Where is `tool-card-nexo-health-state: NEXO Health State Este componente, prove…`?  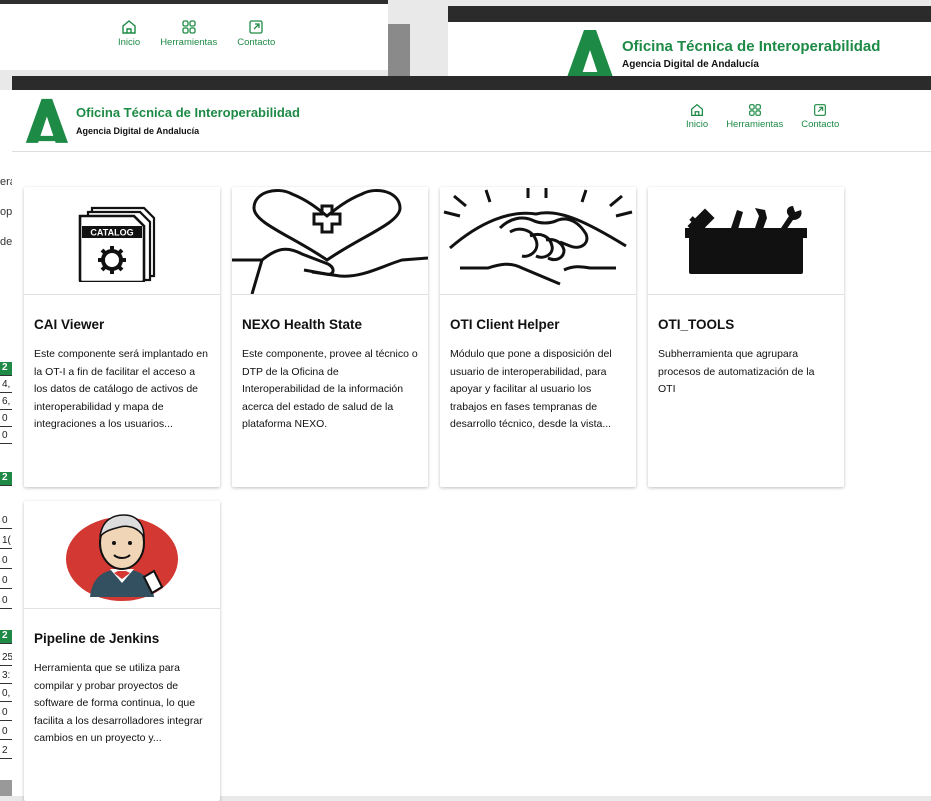
tool-card-nexo-health-state: NEXO Health State Este componente, prove… is located at coordinates (330, 337).